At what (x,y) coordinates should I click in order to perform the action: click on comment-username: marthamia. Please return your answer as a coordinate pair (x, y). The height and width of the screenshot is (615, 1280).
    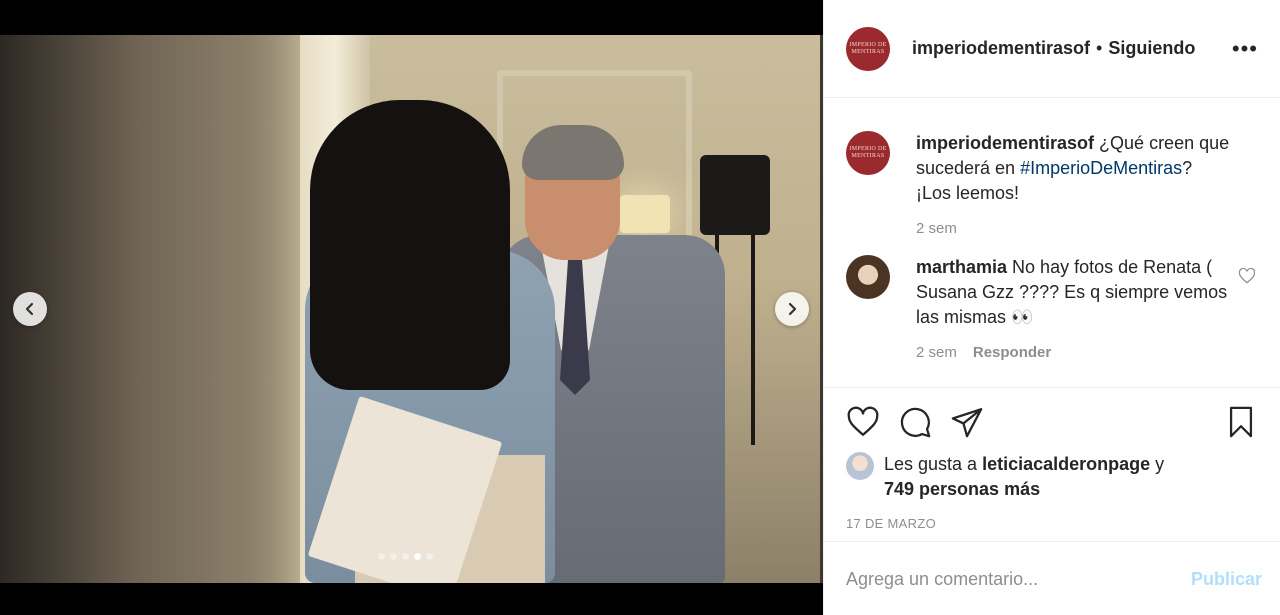
    Looking at the image, I should click on (961, 267).